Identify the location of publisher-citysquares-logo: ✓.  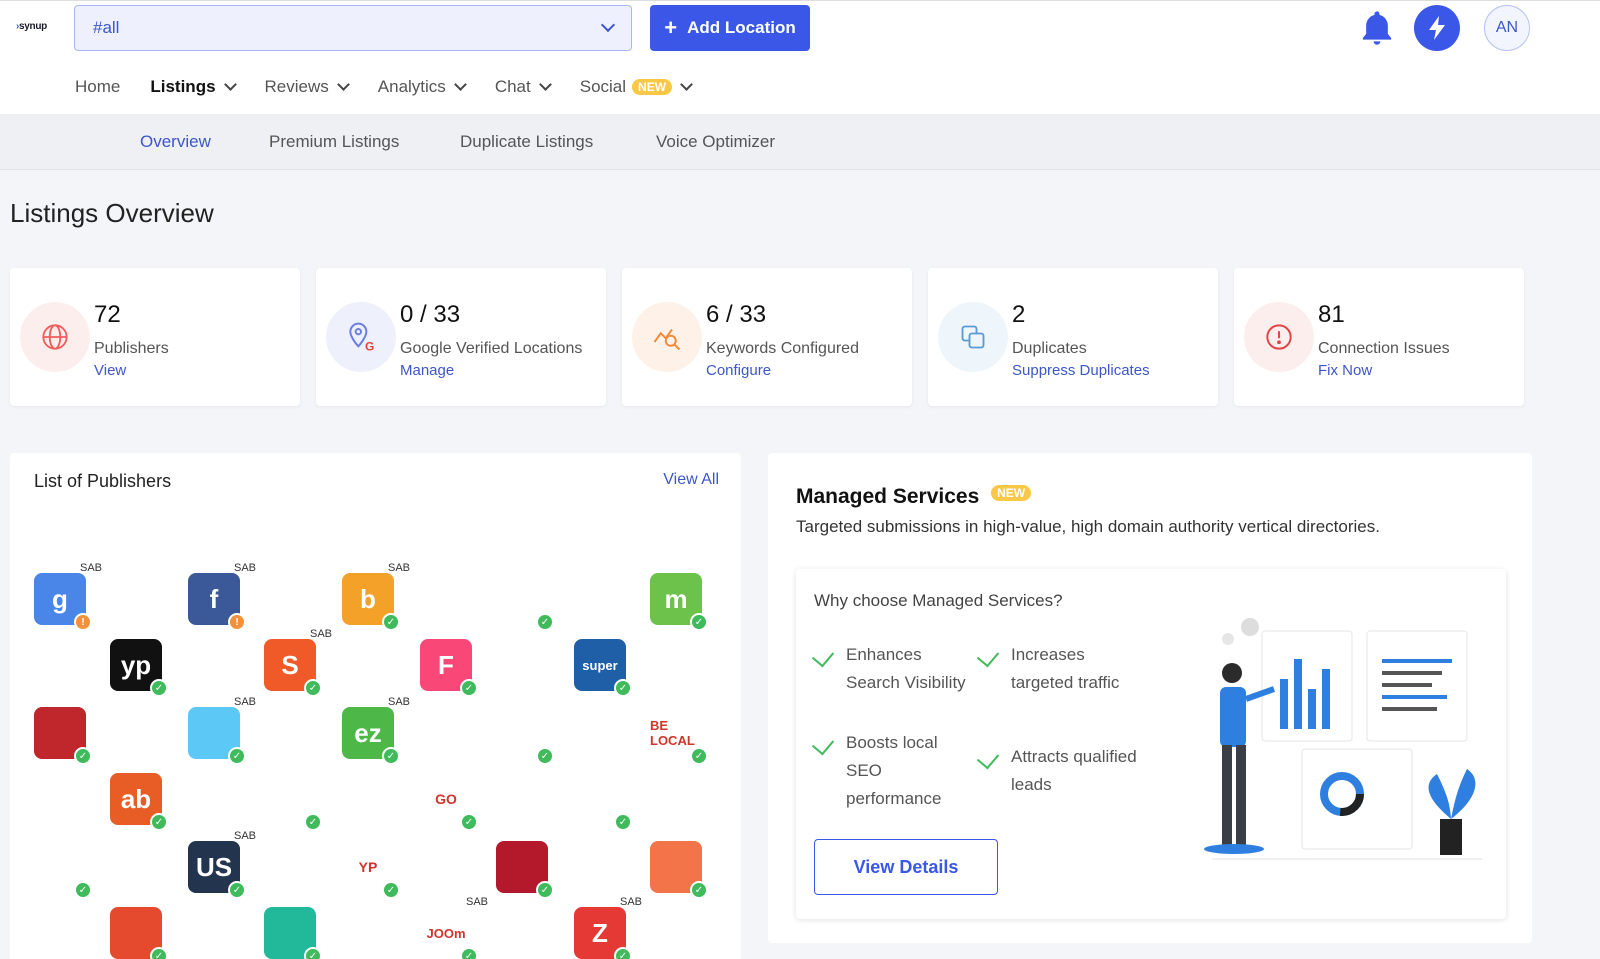
(525, 736).